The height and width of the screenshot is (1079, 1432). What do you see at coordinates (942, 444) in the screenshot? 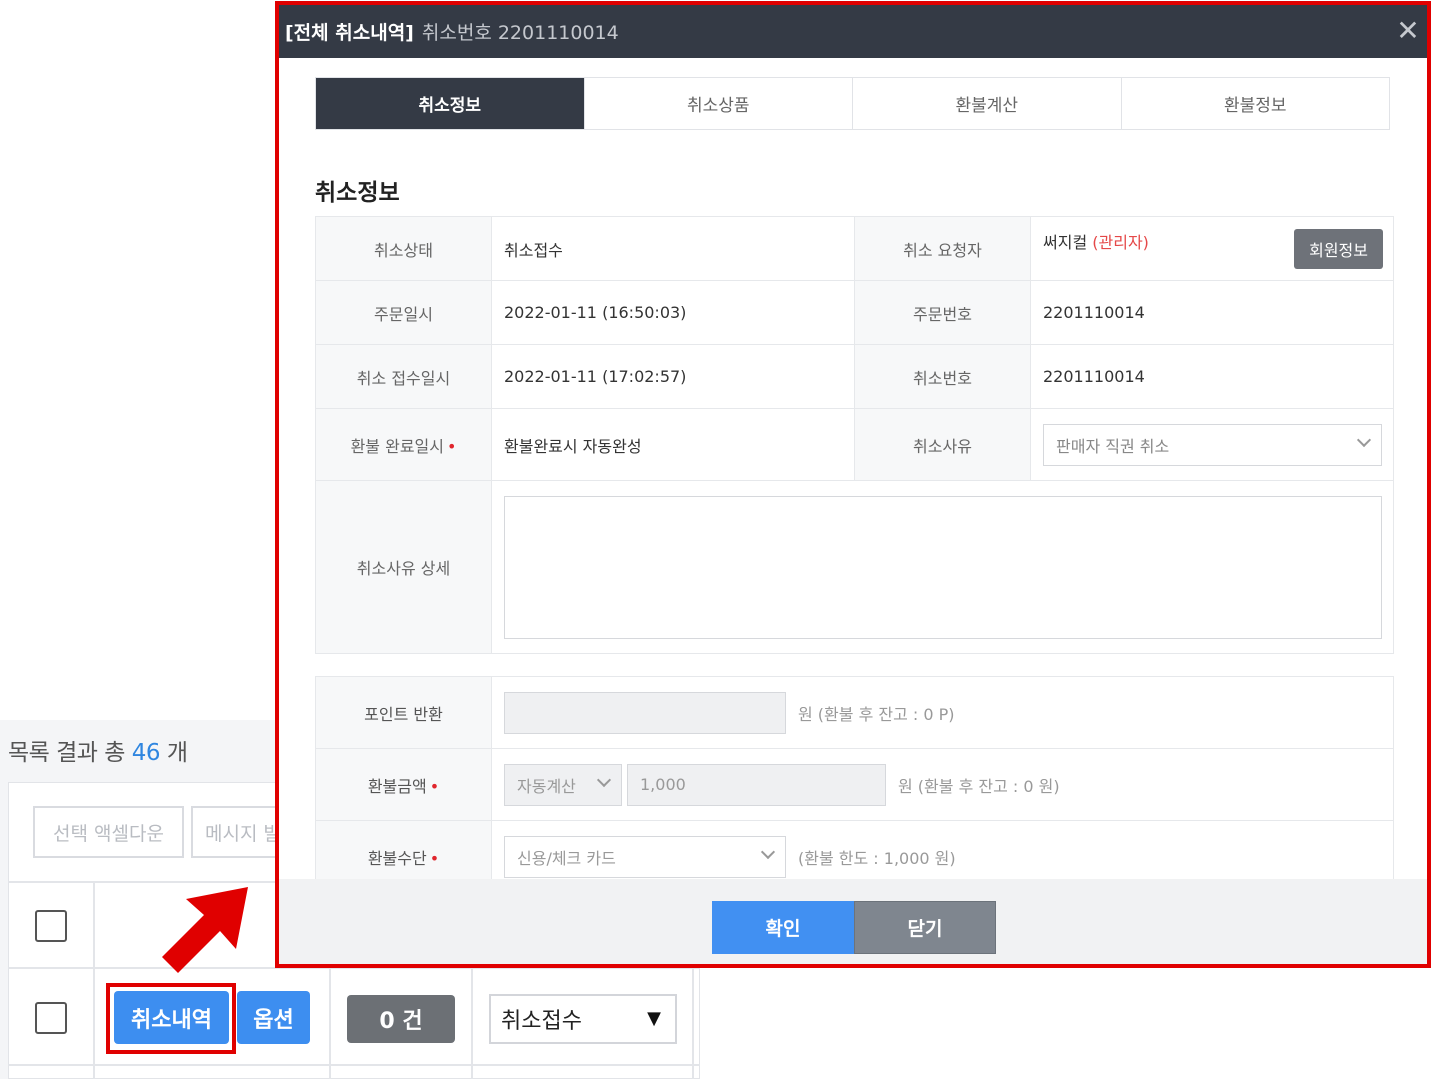
I see `cancel-reason-label: 취소사유` at bounding box center [942, 444].